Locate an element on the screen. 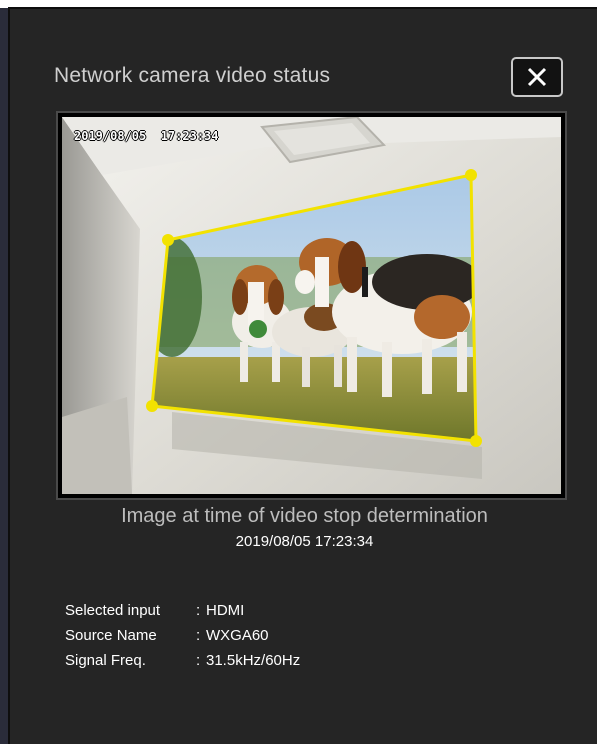 This screenshot has height=744, width=597. info-row-source-name: Source Name : WXGA60 is located at coordinates (182, 635).